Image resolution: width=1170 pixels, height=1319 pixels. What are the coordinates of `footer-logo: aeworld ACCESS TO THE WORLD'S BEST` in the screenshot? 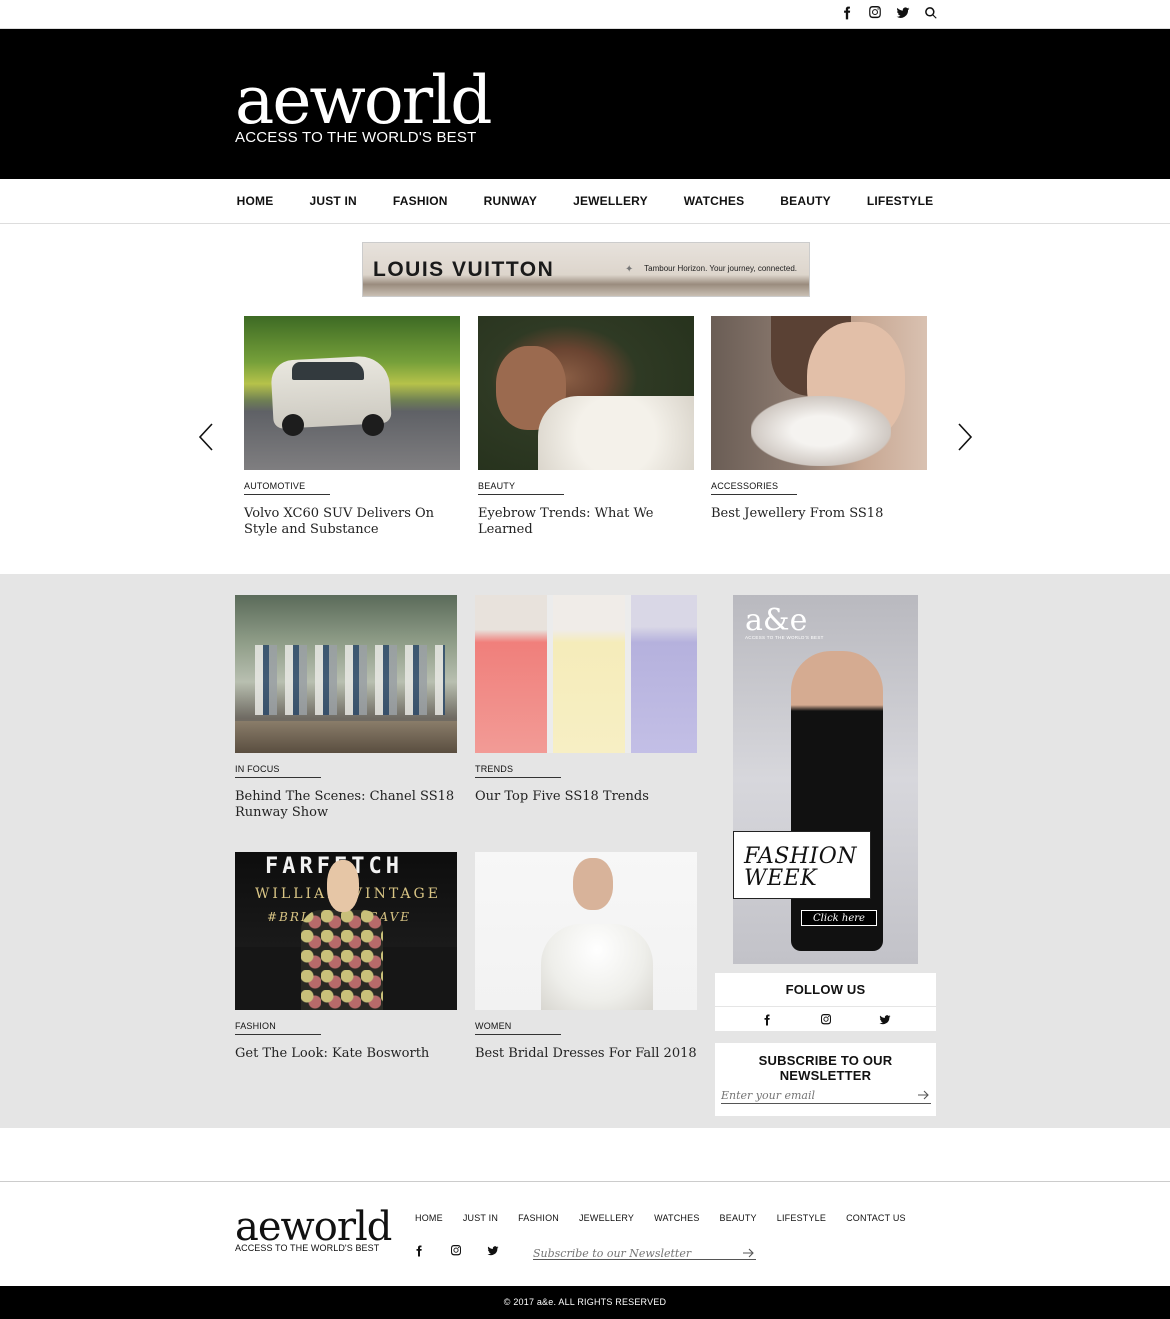 It's located at (313, 1228).